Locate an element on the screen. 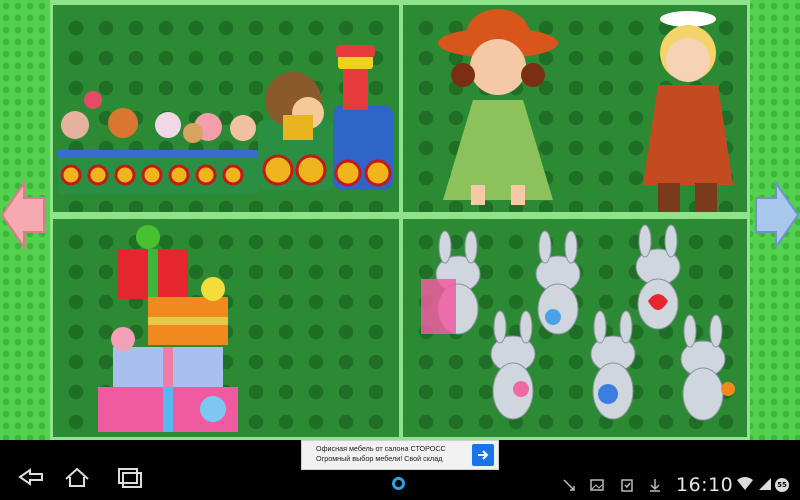  previous-arrow-icon is located at coordinates (23, 215).